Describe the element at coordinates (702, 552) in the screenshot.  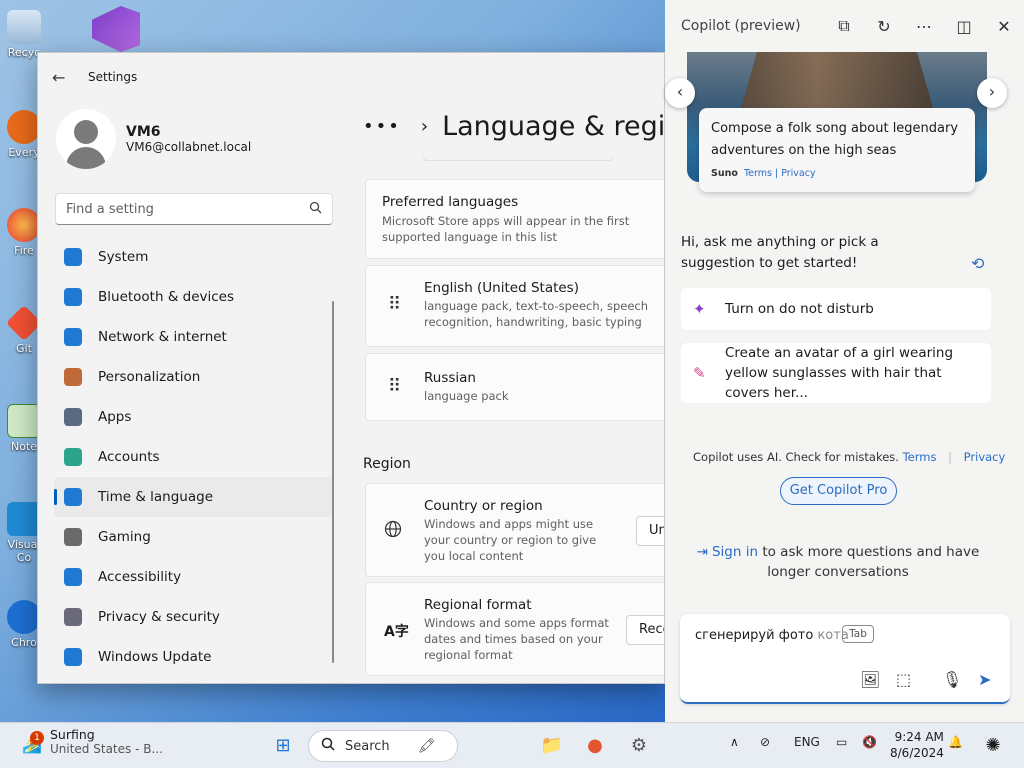
I see `signin-icon: ⇥` at that location.